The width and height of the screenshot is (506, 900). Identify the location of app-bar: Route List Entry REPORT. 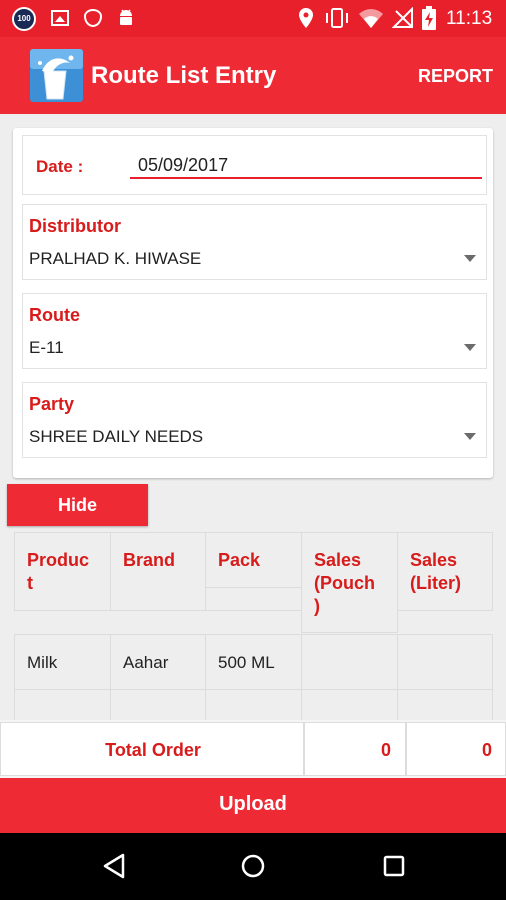
(253, 75).